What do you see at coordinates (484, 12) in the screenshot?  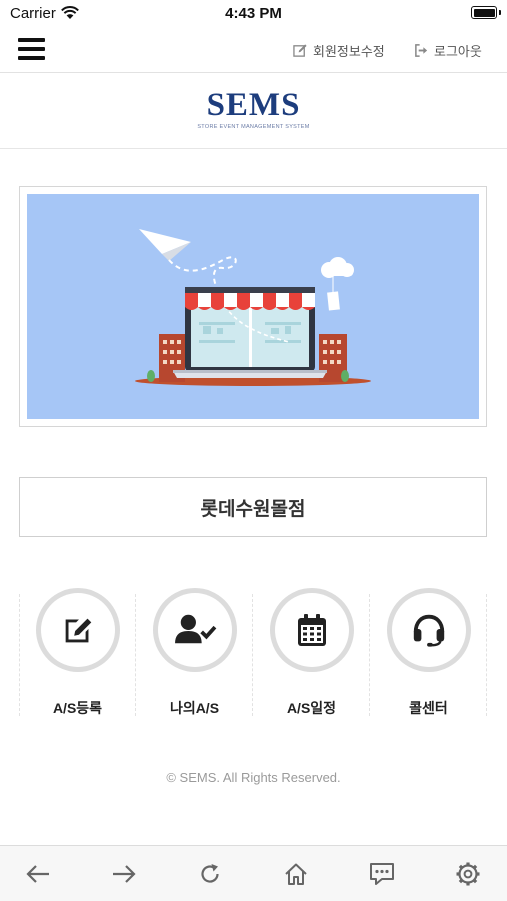 I see `battery-icon` at bounding box center [484, 12].